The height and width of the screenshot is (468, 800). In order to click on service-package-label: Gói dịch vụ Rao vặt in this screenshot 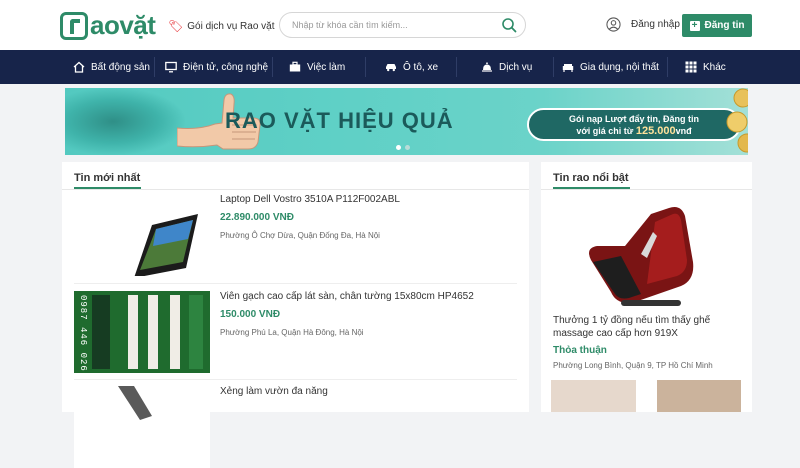, I will do `click(231, 26)`.